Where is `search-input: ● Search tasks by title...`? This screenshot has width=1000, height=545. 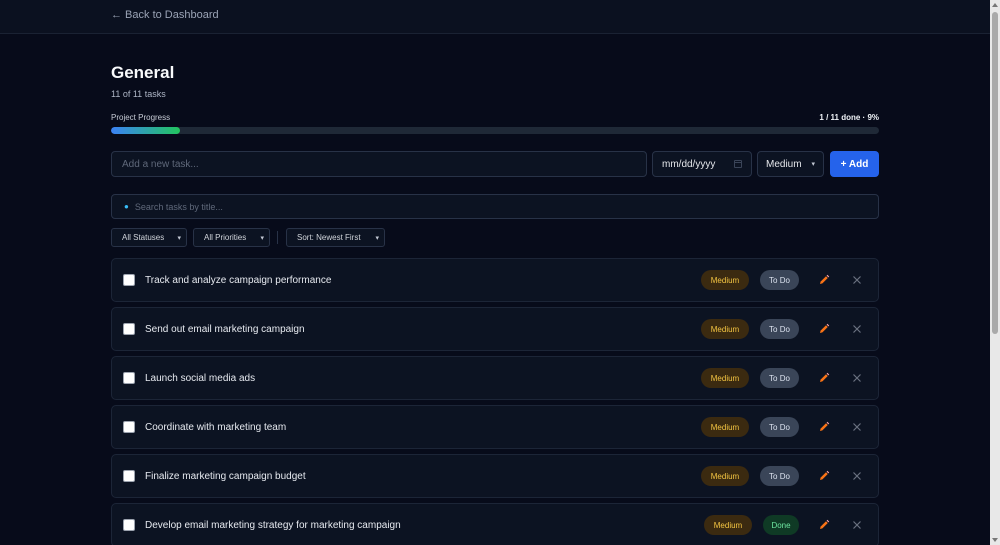 search-input: ● Search tasks by title... is located at coordinates (495, 206).